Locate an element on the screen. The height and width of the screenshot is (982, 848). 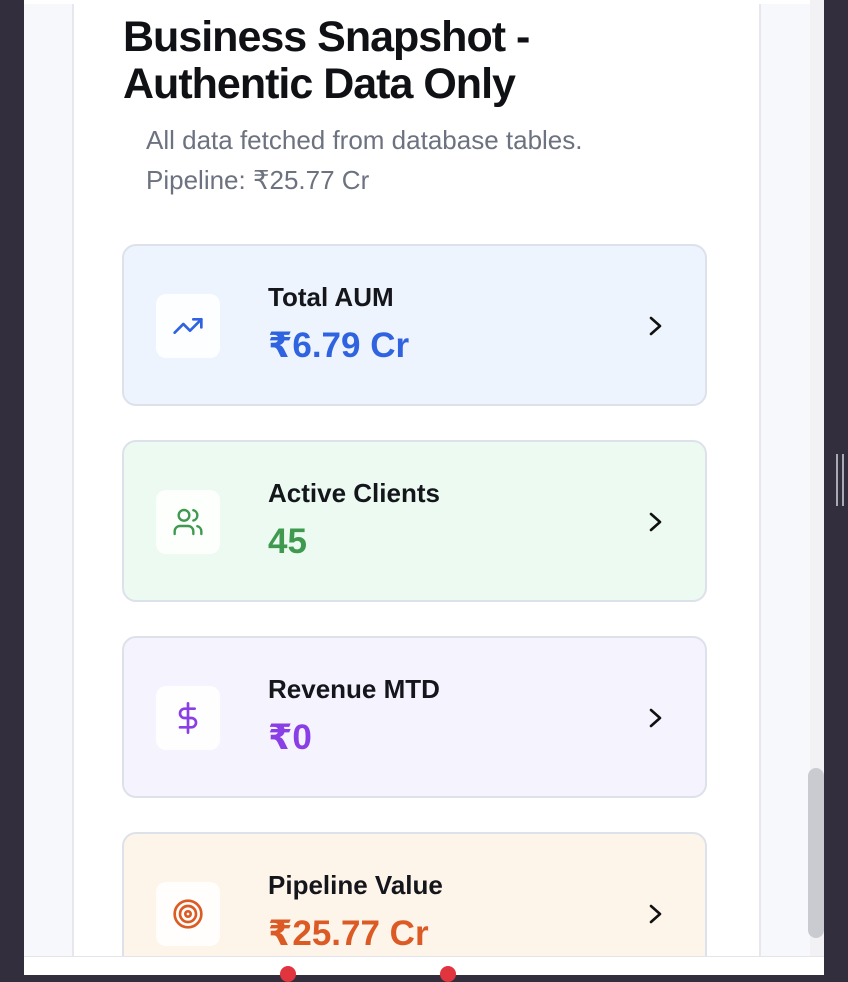
subtitle-data-source: All data fetched from database tables. is located at coordinates (364, 140).